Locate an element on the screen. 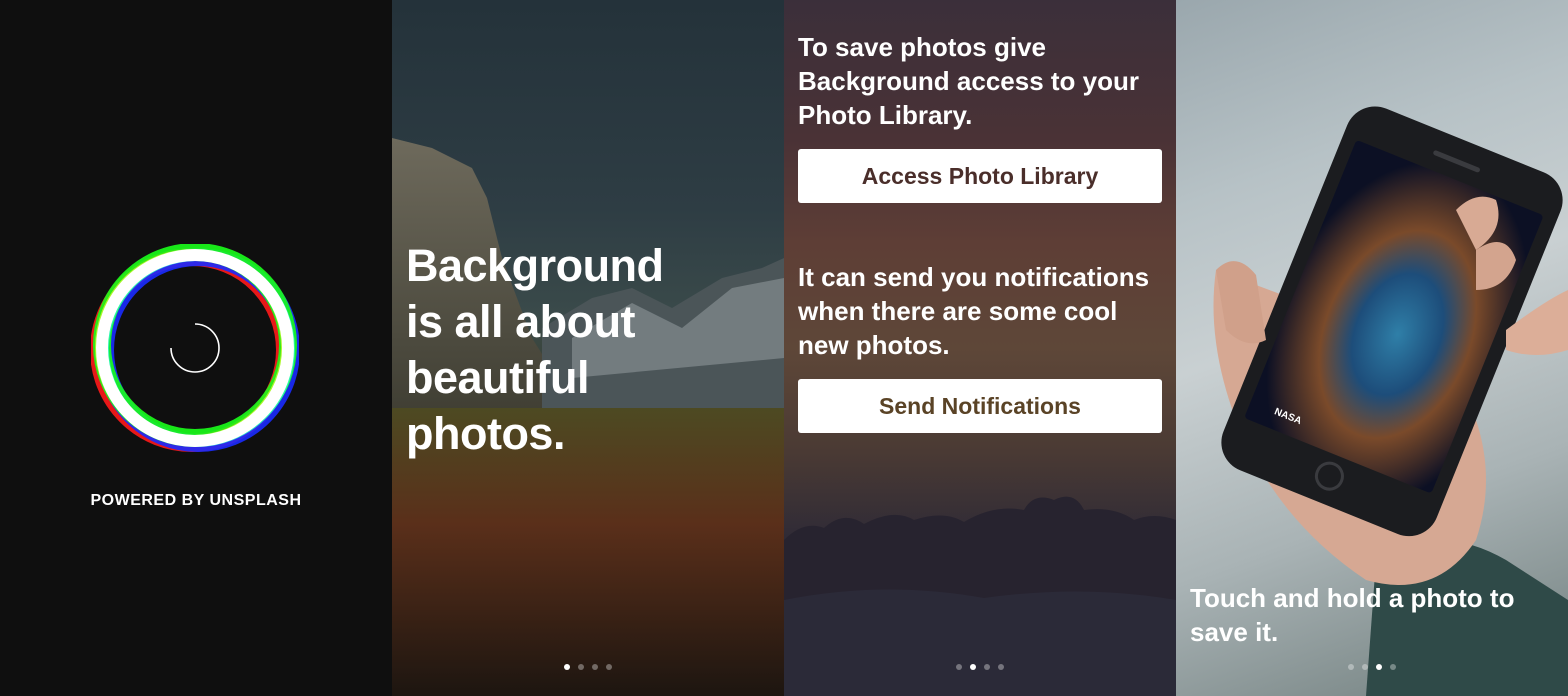 Image resolution: width=1568 pixels, height=696 pixels. send-notifications-button: Send Notifications is located at coordinates (980, 406).